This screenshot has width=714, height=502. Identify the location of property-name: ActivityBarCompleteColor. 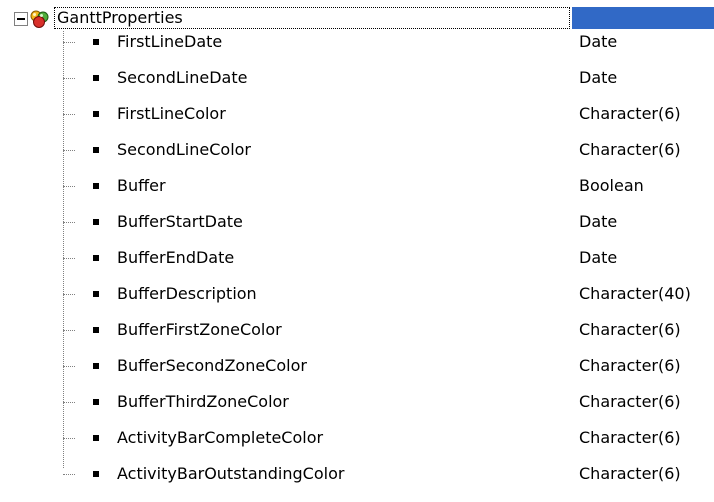
(220, 438).